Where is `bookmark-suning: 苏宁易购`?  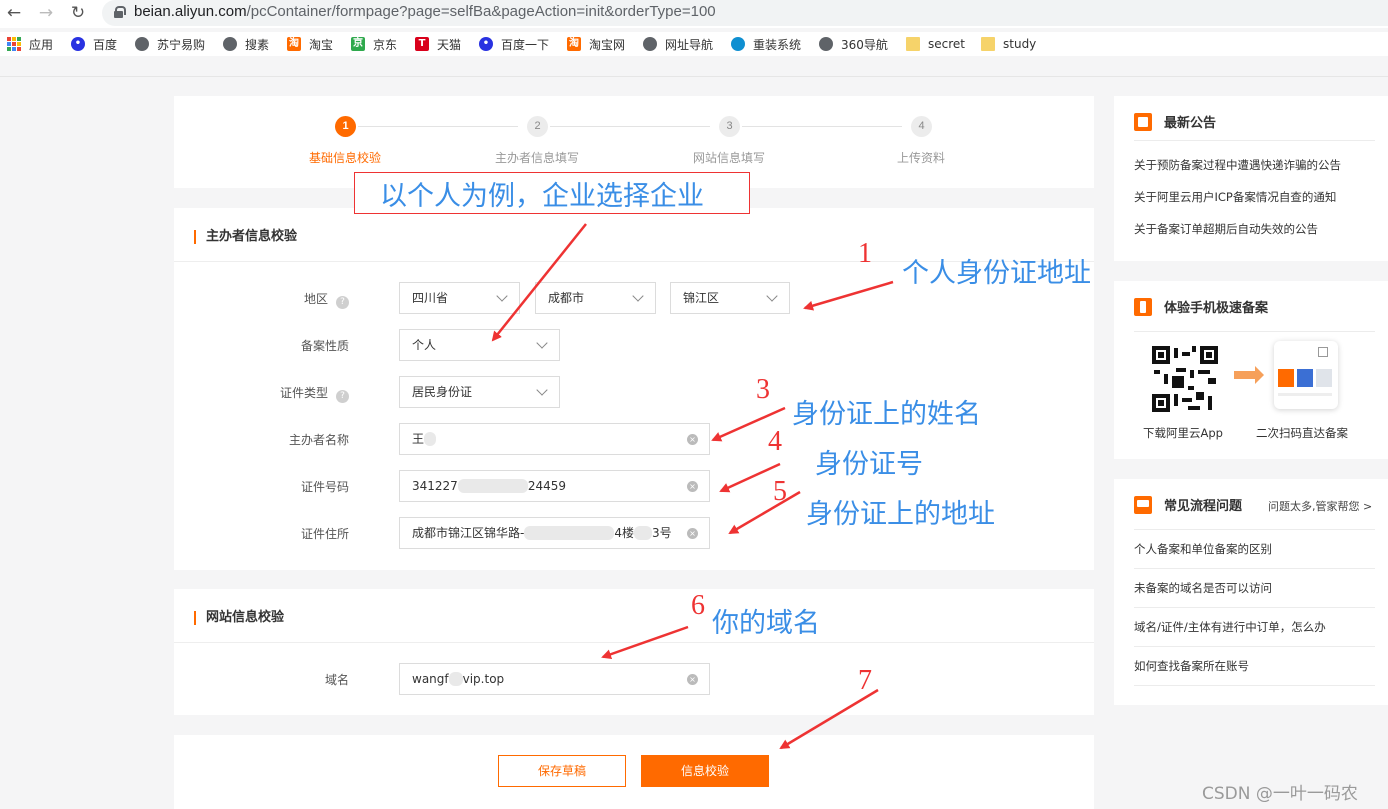
bookmark-suning: 苏宁易购 is located at coordinates (170, 44).